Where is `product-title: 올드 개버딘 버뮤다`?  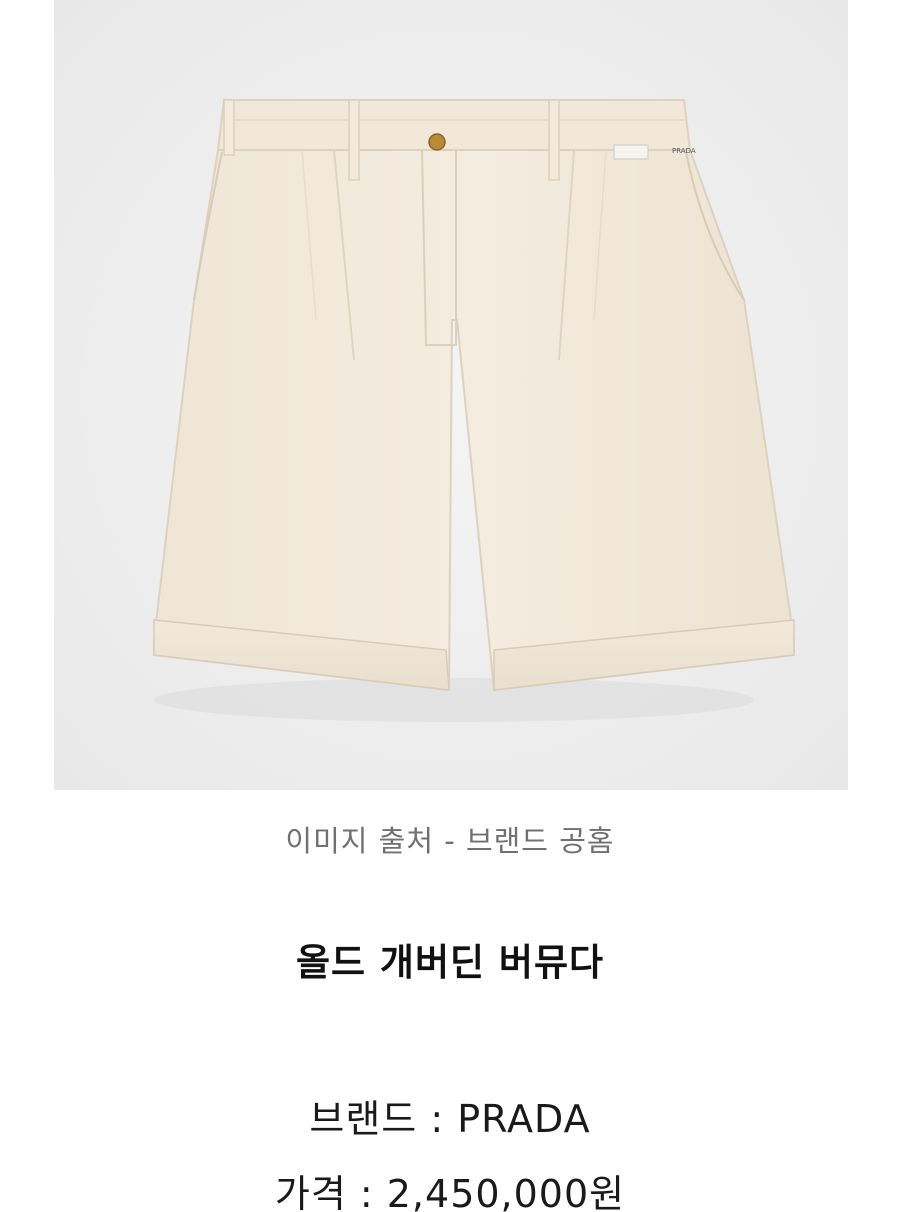 product-title: 올드 개버딘 버뮤다 is located at coordinates (450, 962).